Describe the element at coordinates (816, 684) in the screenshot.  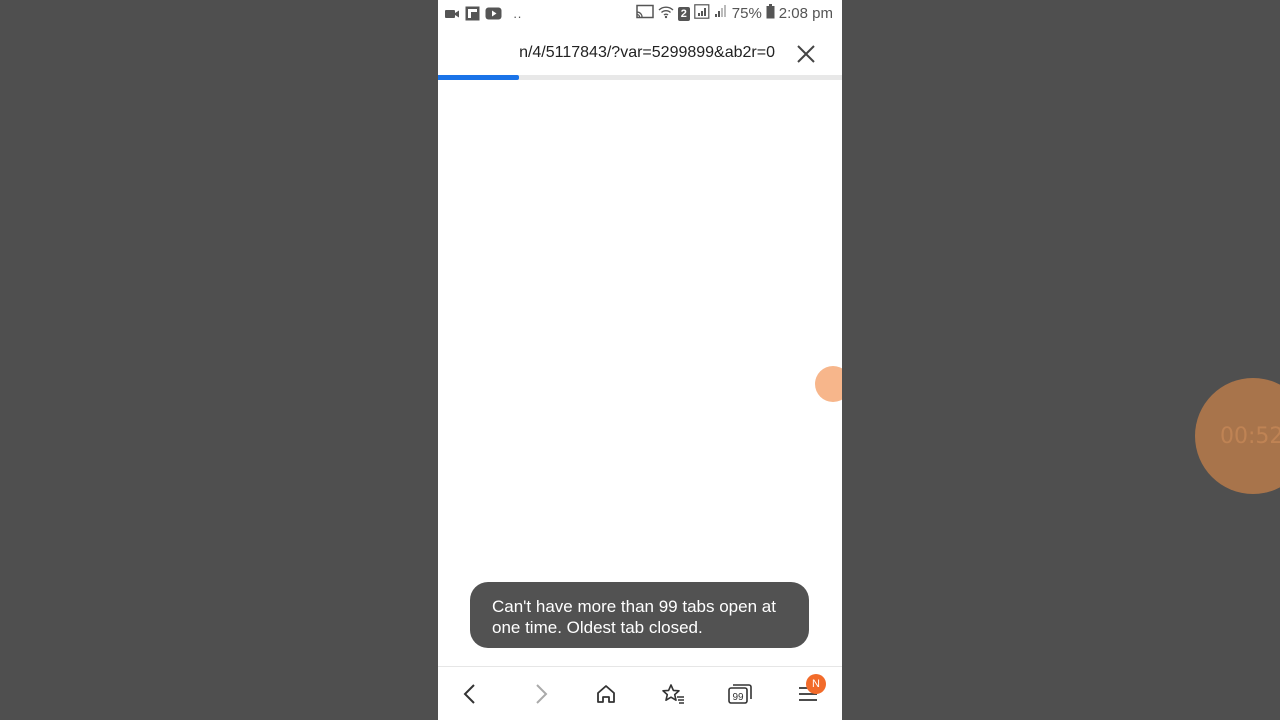
I see `menu-notification-badge: N` at that location.